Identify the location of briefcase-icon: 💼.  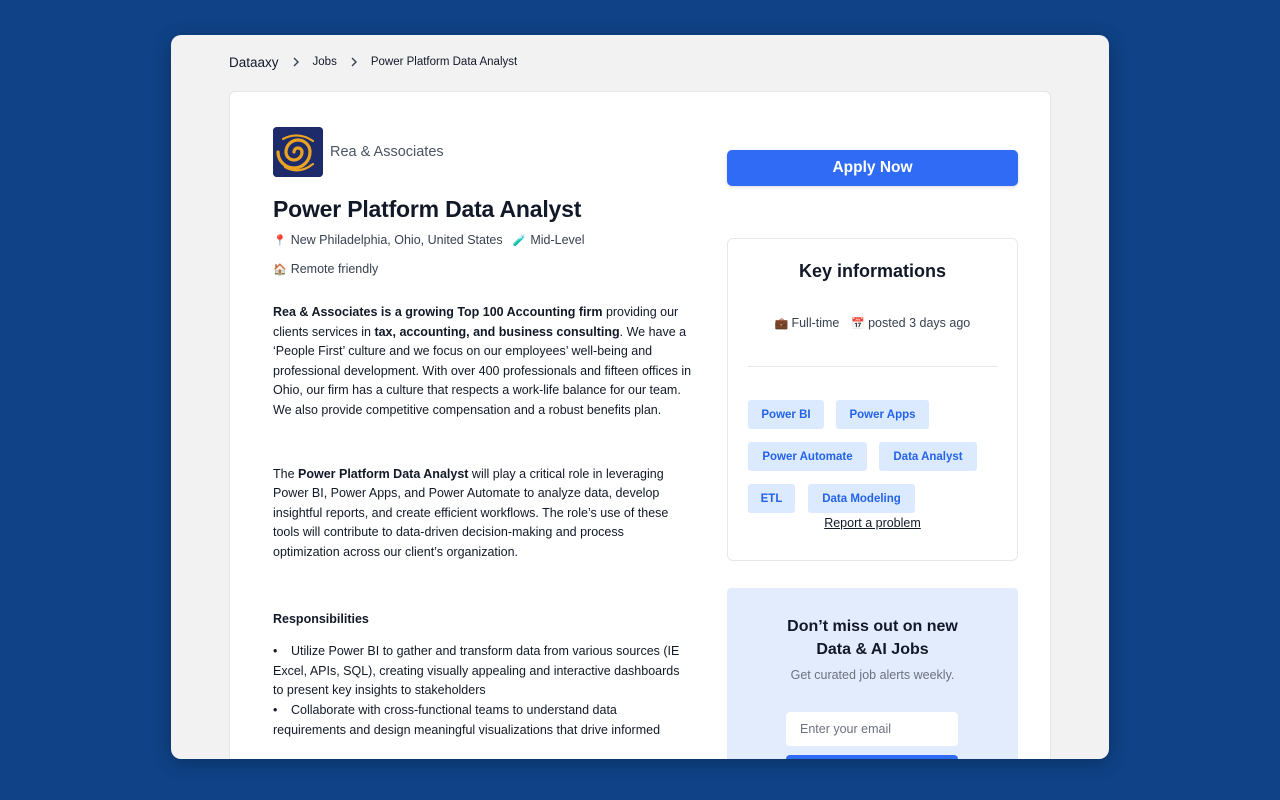
(781, 323).